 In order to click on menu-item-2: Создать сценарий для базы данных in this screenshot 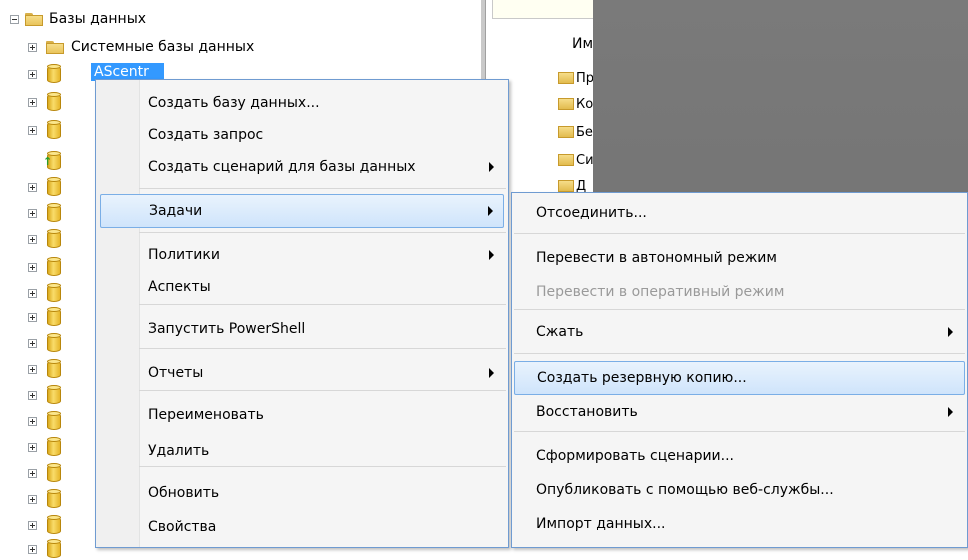, I will do `click(302, 167)`.